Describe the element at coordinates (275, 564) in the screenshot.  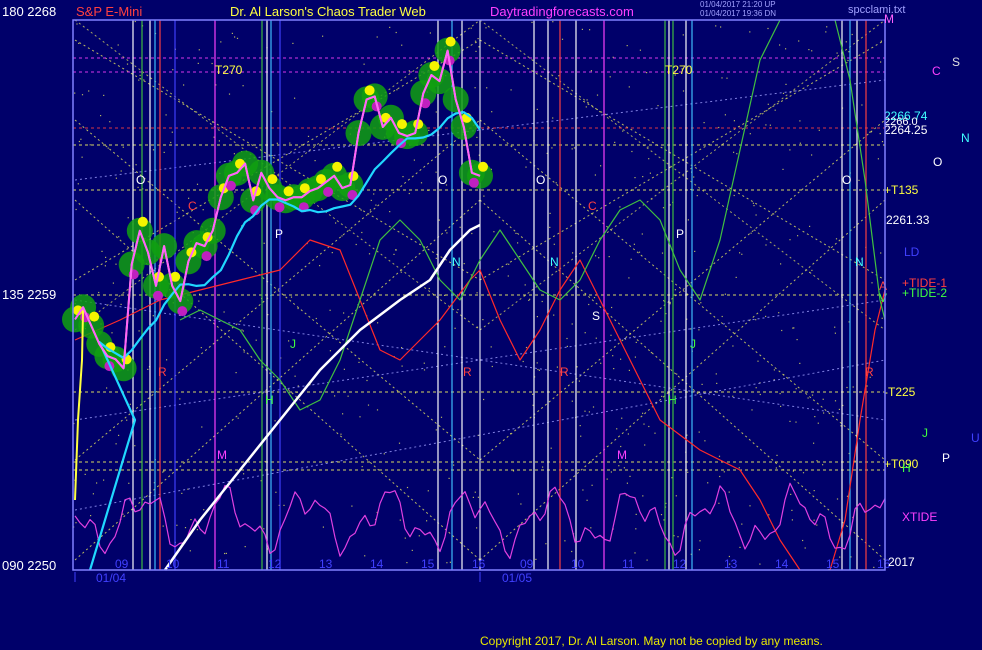
I see `x-tick-label: 12` at that location.